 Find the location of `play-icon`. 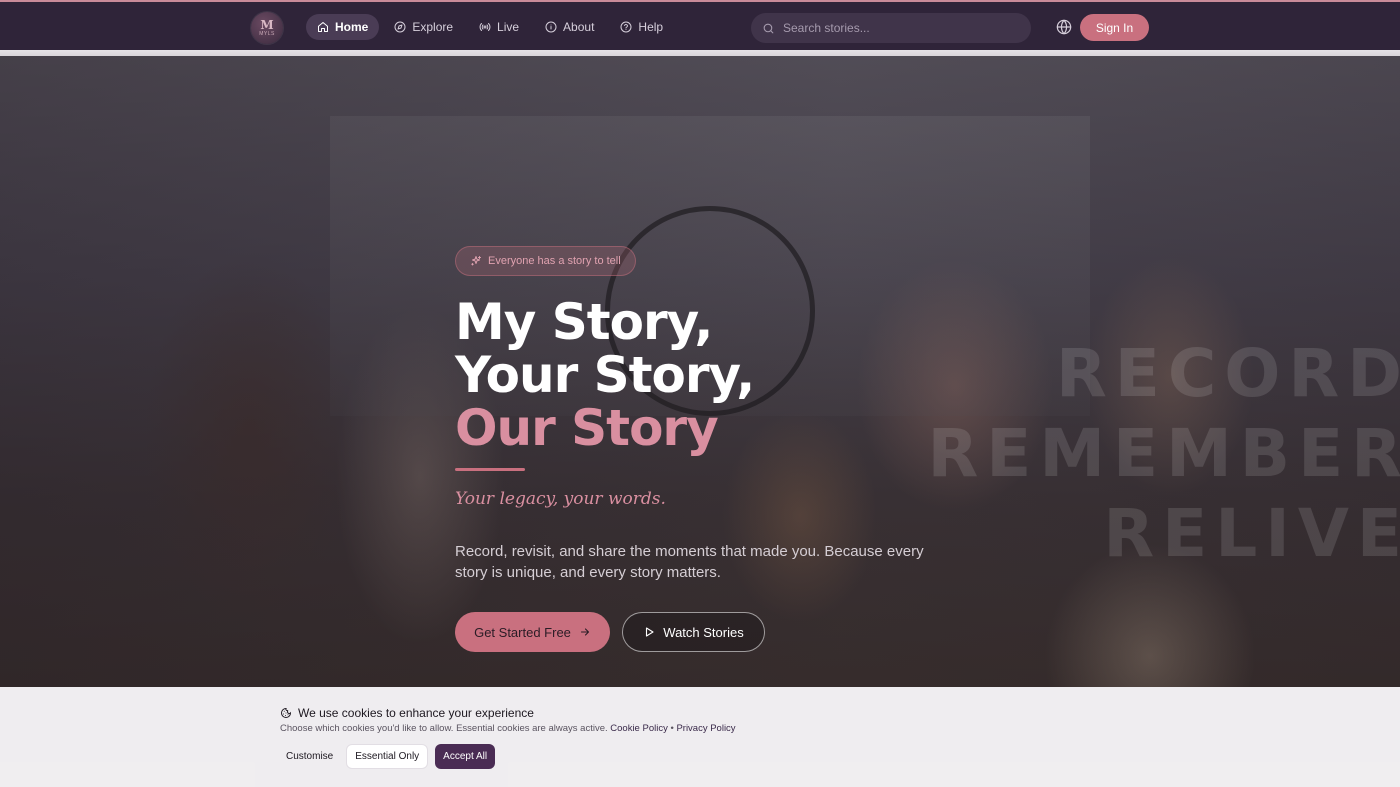

play-icon is located at coordinates (650, 632).